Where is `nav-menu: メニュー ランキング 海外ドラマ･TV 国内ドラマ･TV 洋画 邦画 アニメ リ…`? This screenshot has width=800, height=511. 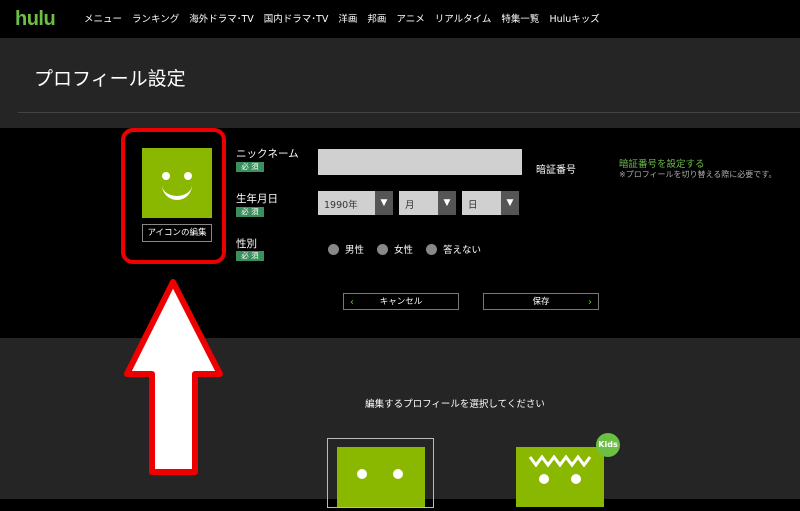 nav-menu: メニュー ランキング 海外ドラマ･TV 国内ドラマ･TV 洋画 邦画 アニメ リ… is located at coordinates (347, 18).